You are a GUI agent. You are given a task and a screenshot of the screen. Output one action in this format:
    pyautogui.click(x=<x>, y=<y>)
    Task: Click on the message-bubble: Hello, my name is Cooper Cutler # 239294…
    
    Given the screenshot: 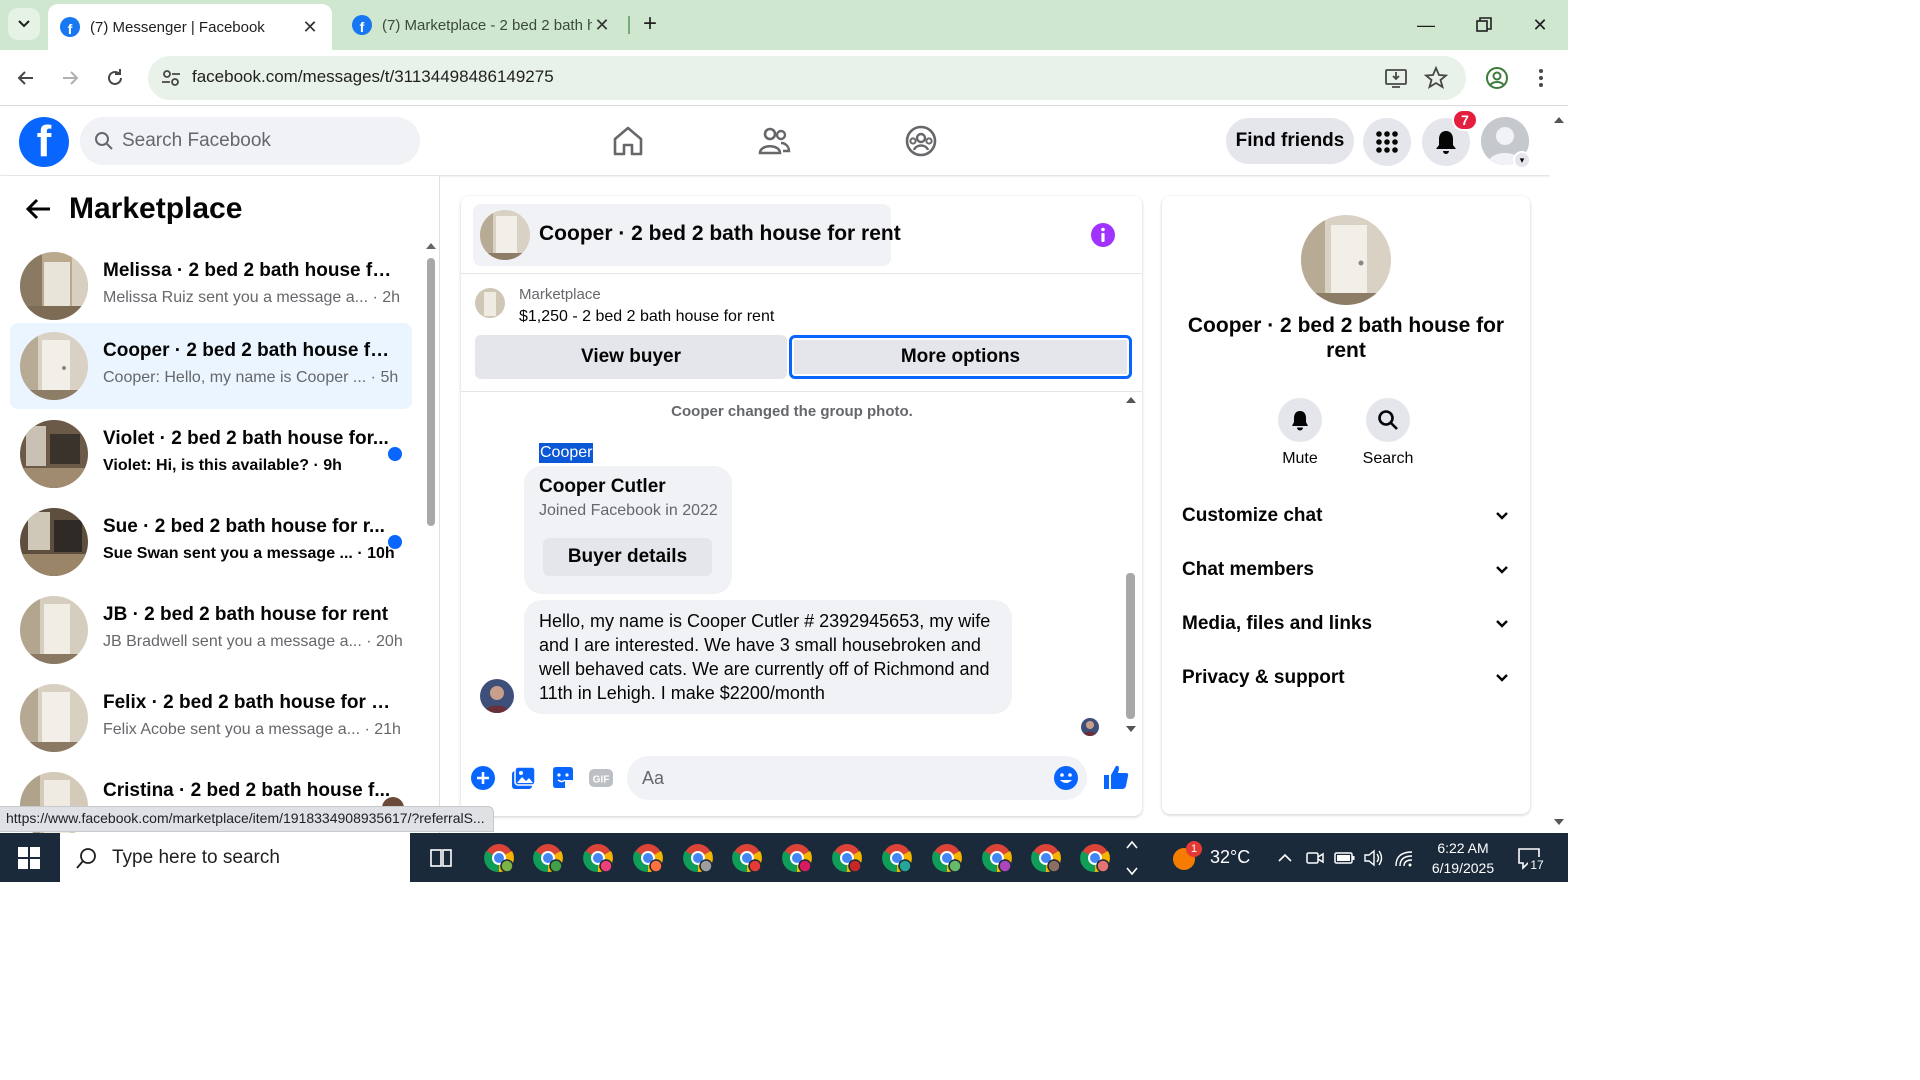 What is the action you would take?
    pyautogui.click(x=768, y=657)
    